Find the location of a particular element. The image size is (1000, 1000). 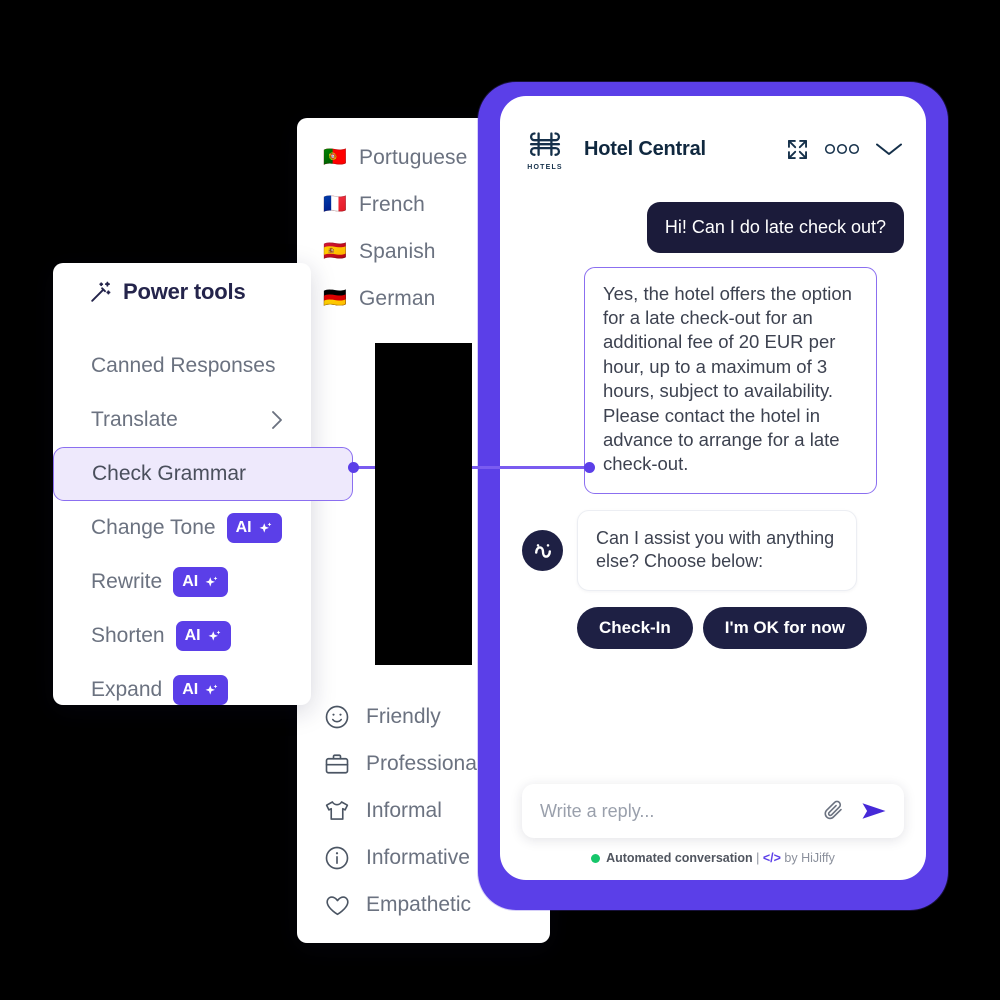

quick-reply-group: Check-In I'm OK for now is located at coordinates (740, 627).